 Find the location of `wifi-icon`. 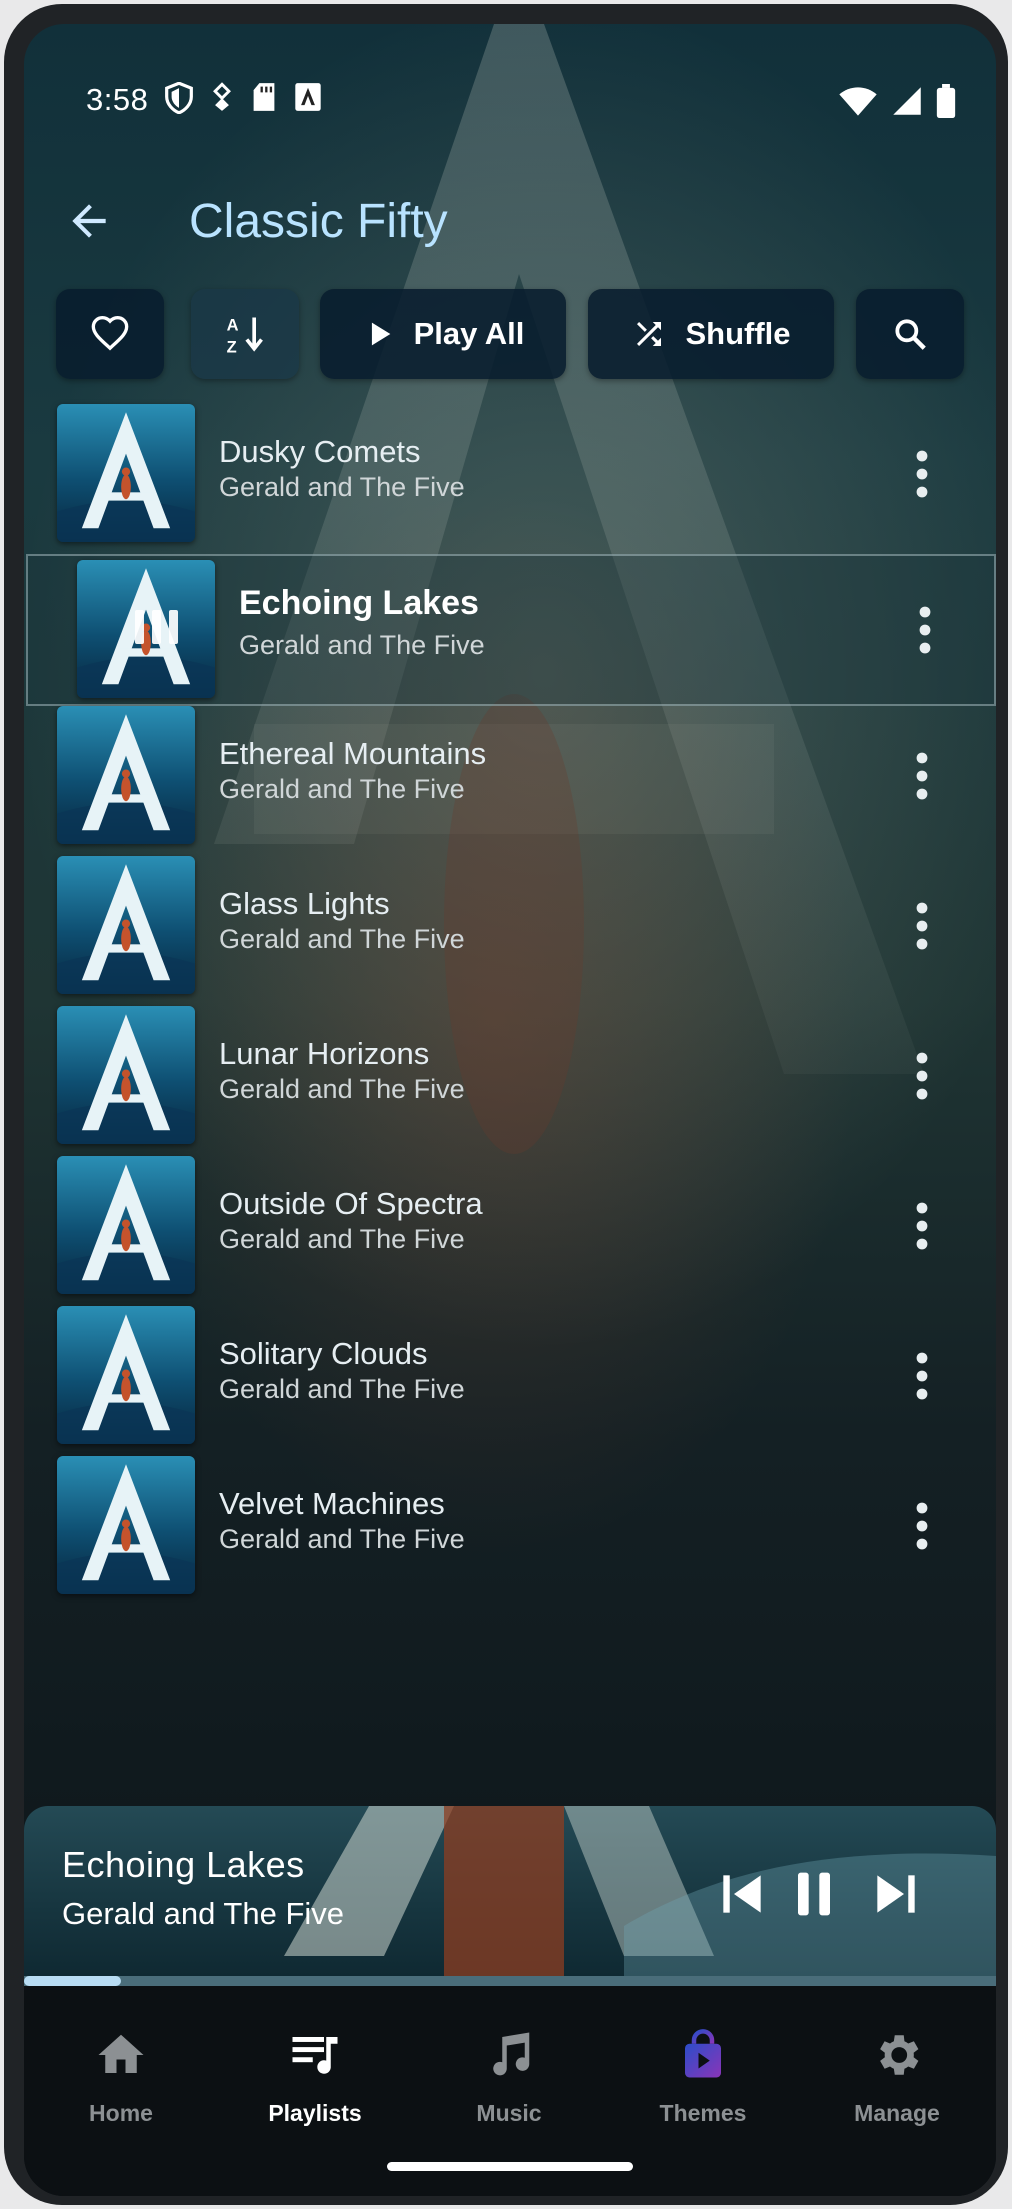

wifi-icon is located at coordinates (858, 101).